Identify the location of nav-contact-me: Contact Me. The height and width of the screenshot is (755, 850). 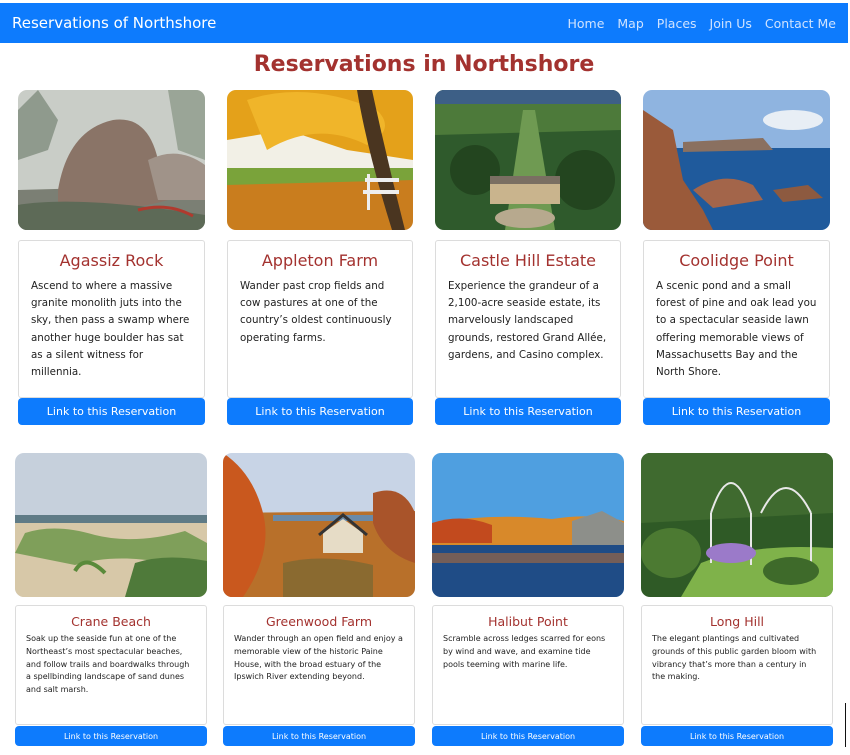
(800, 23).